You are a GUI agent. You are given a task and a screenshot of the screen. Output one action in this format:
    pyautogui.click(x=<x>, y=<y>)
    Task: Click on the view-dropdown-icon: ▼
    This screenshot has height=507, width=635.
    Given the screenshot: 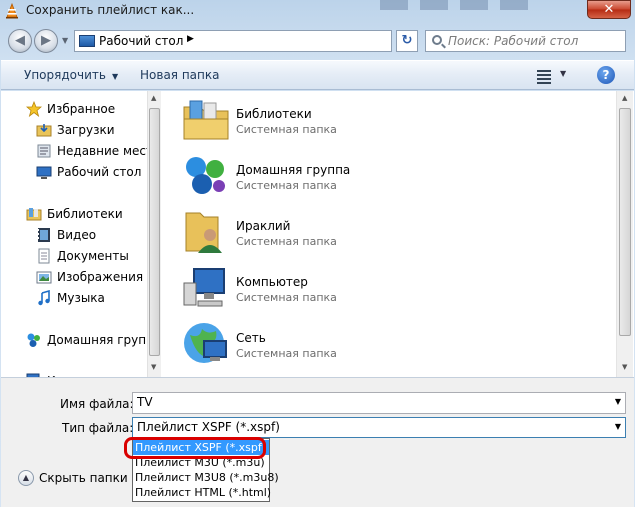 What is the action you would take?
    pyautogui.click(x=563, y=73)
    